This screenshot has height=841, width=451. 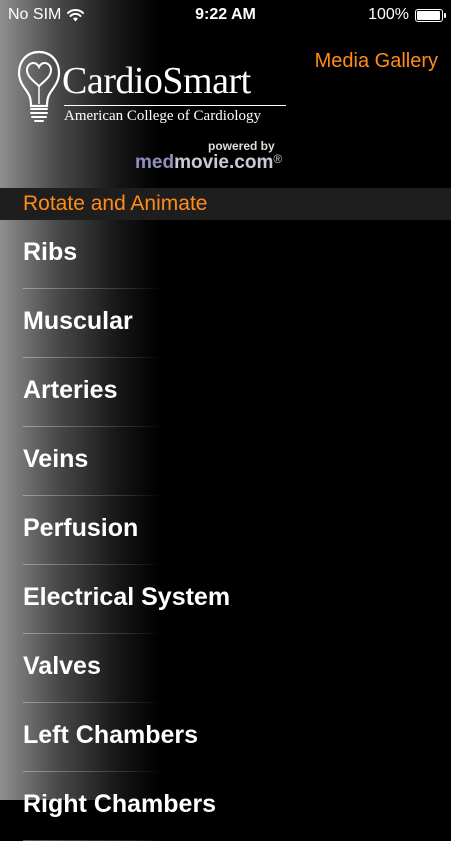 I want to click on status-right: 100%, so click(x=407, y=15).